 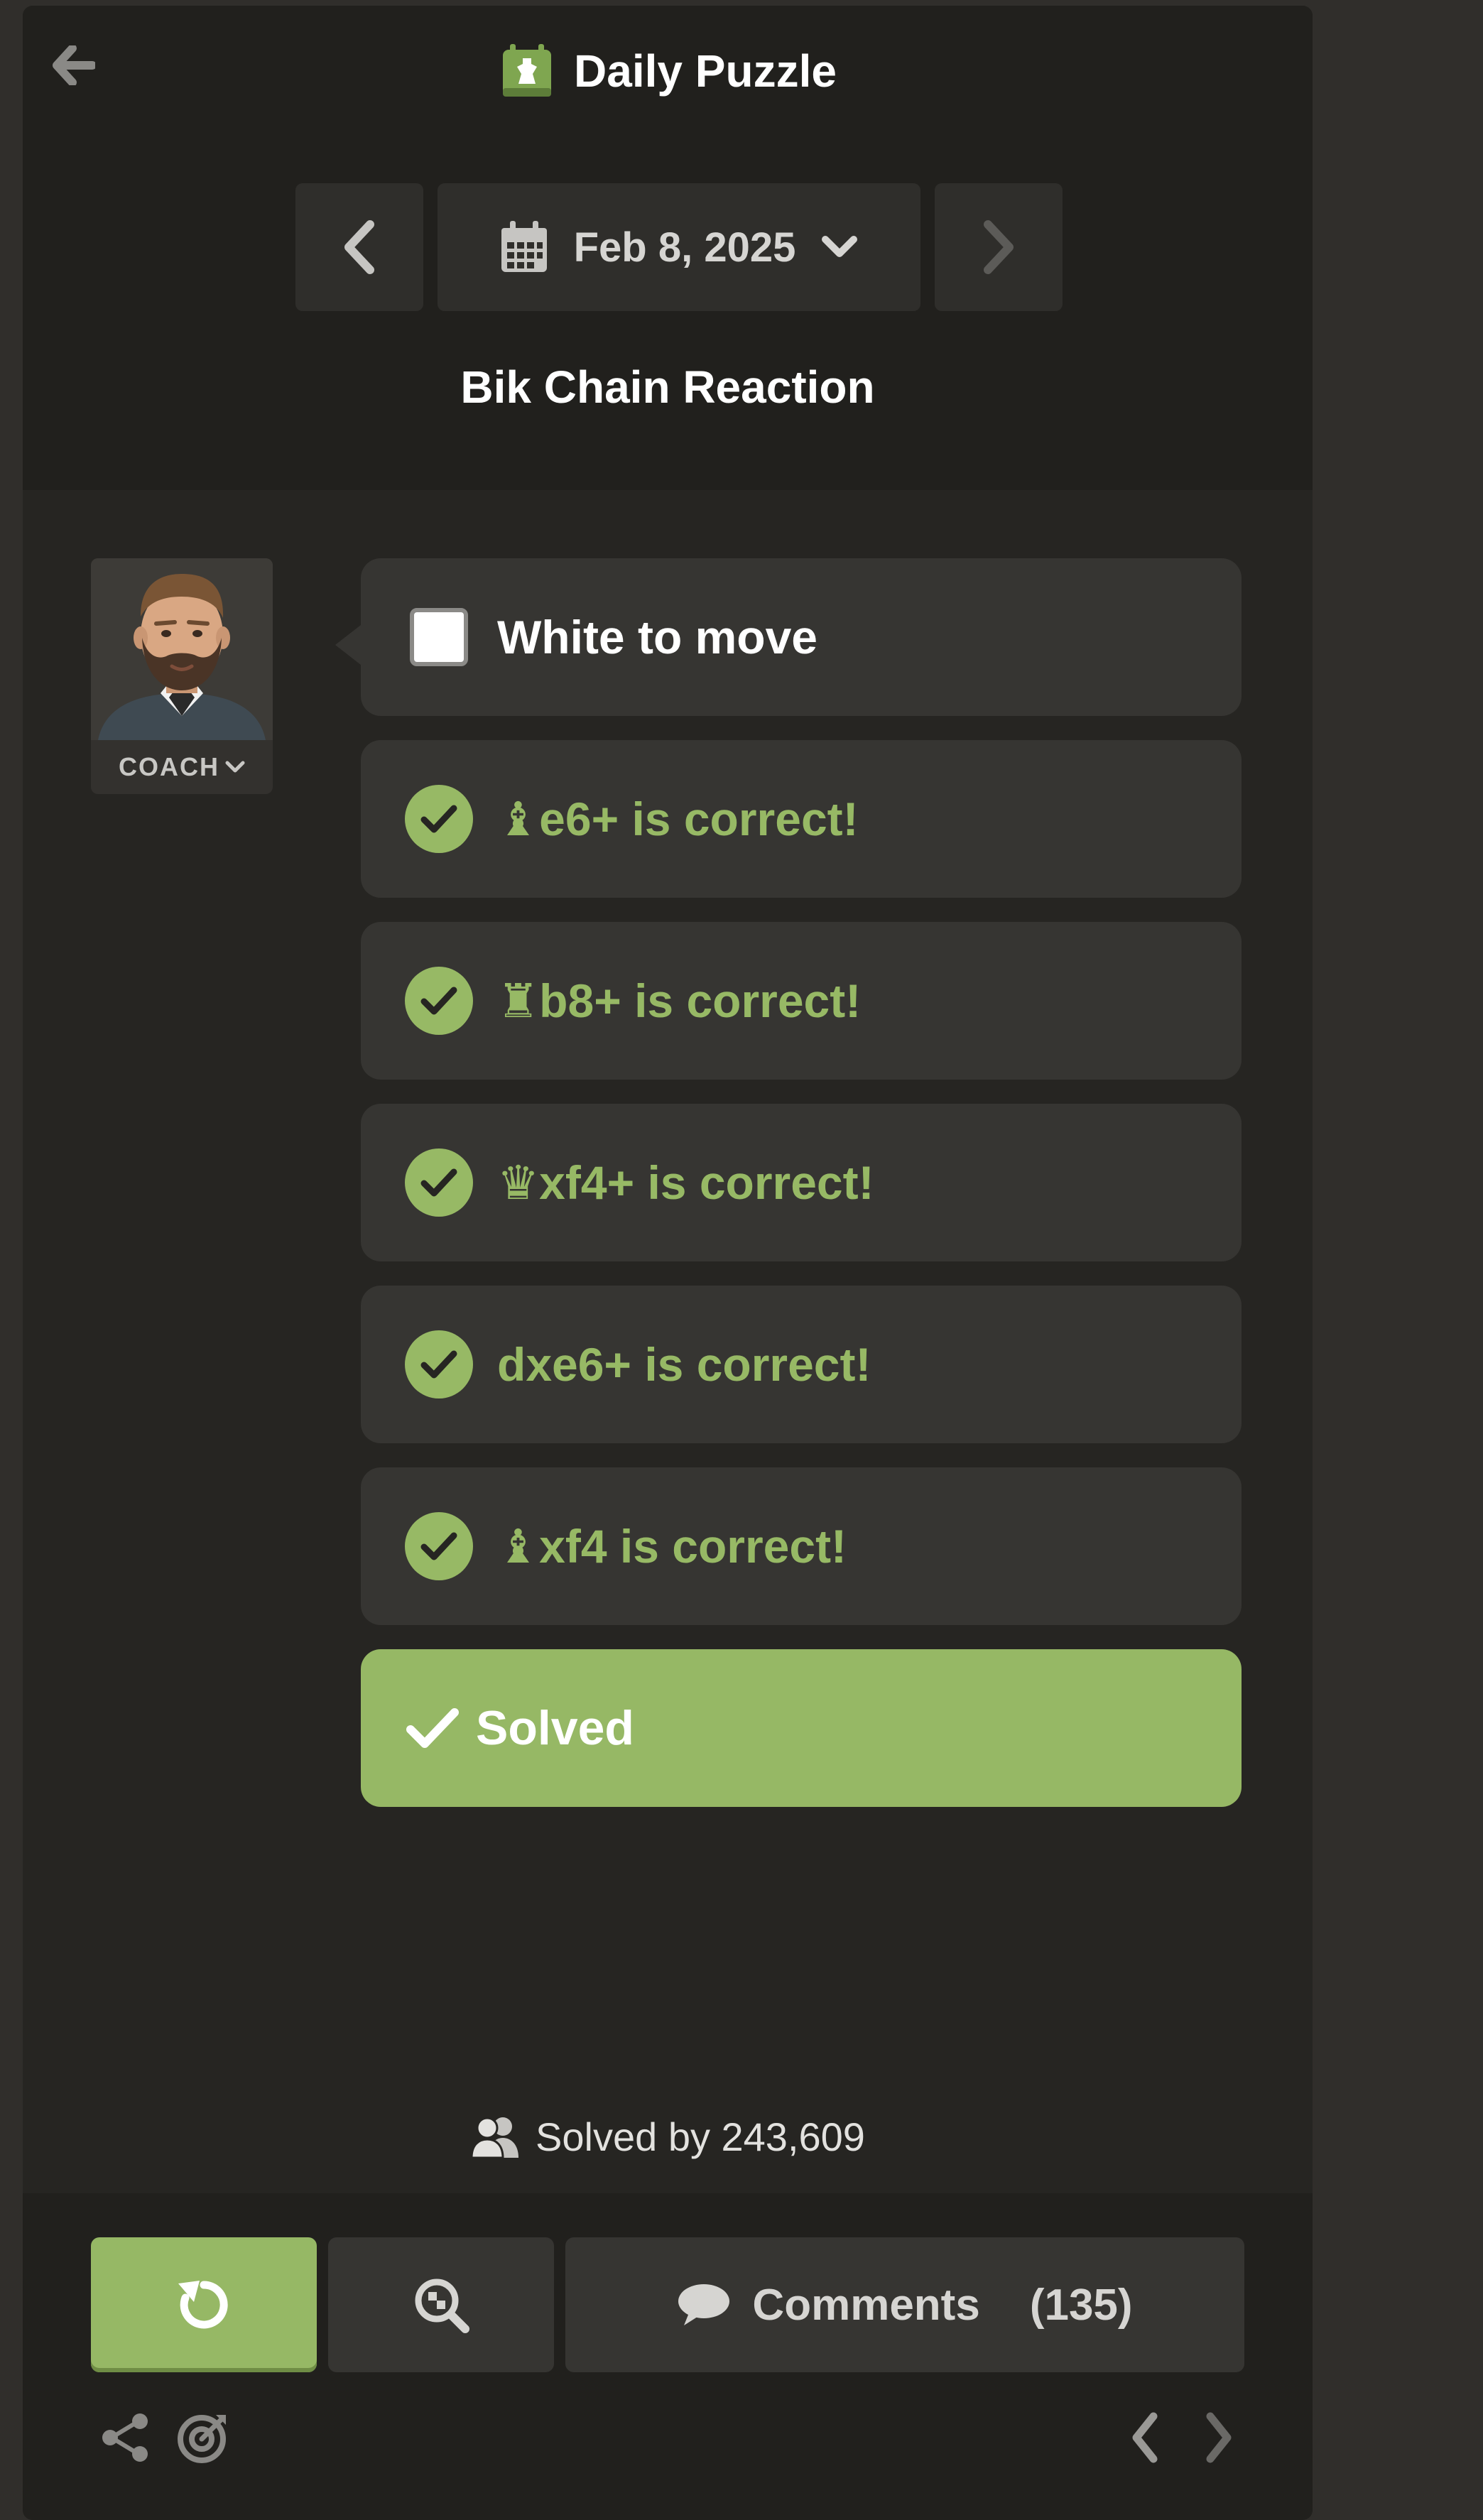 I want to click on target-icon, so click(x=202, y=2439).